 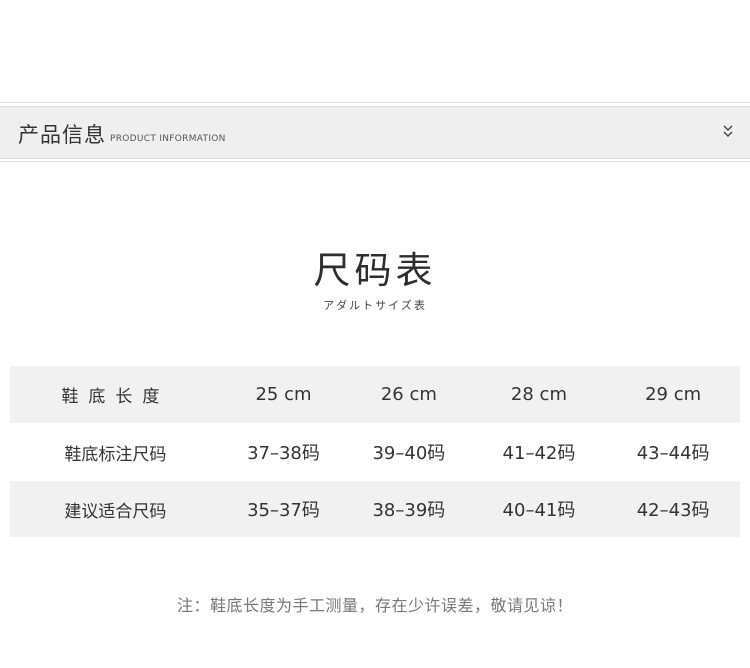 What do you see at coordinates (115, 509) in the screenshot?
I see `row-label: 建议适合尺码` at bounding box center [115, 509].